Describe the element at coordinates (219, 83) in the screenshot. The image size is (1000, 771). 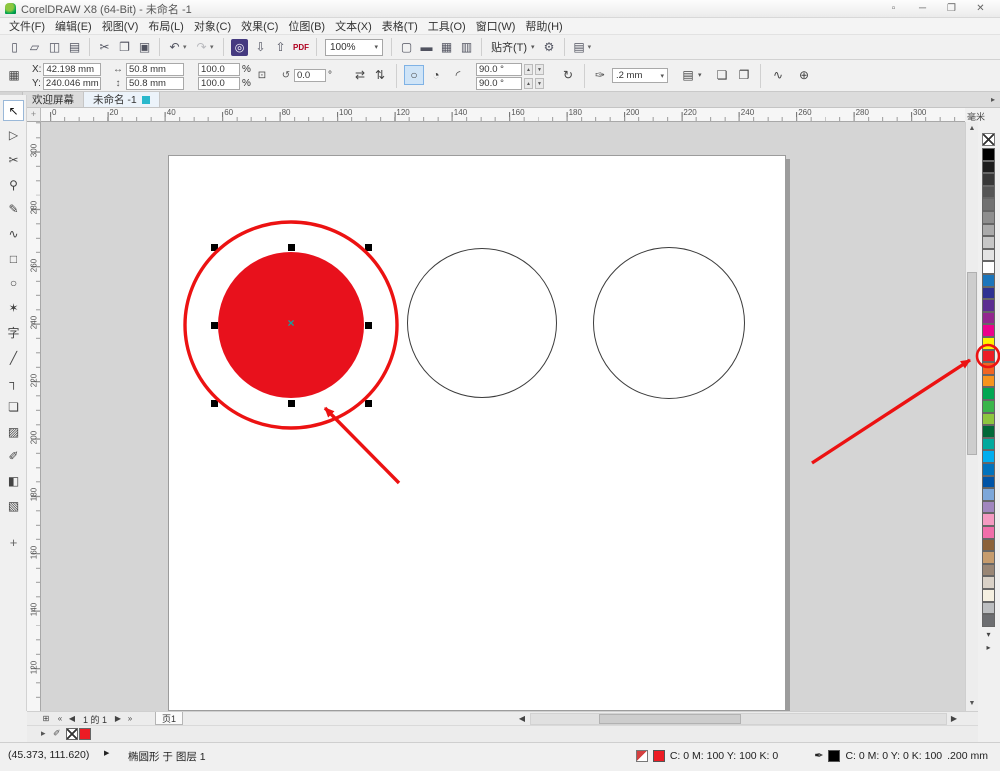
I see `scale-y-input: 100.0` at that location.